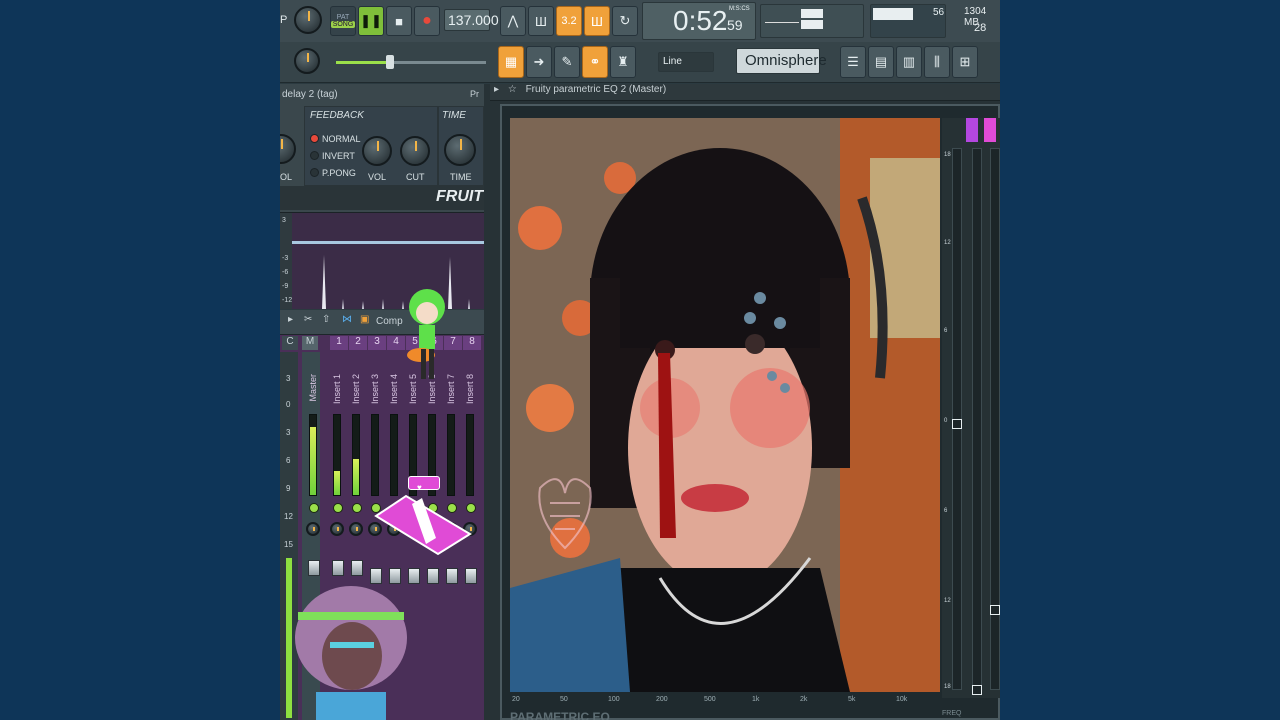  I want to click on tempo-value: 137.000, so click(473, 20).